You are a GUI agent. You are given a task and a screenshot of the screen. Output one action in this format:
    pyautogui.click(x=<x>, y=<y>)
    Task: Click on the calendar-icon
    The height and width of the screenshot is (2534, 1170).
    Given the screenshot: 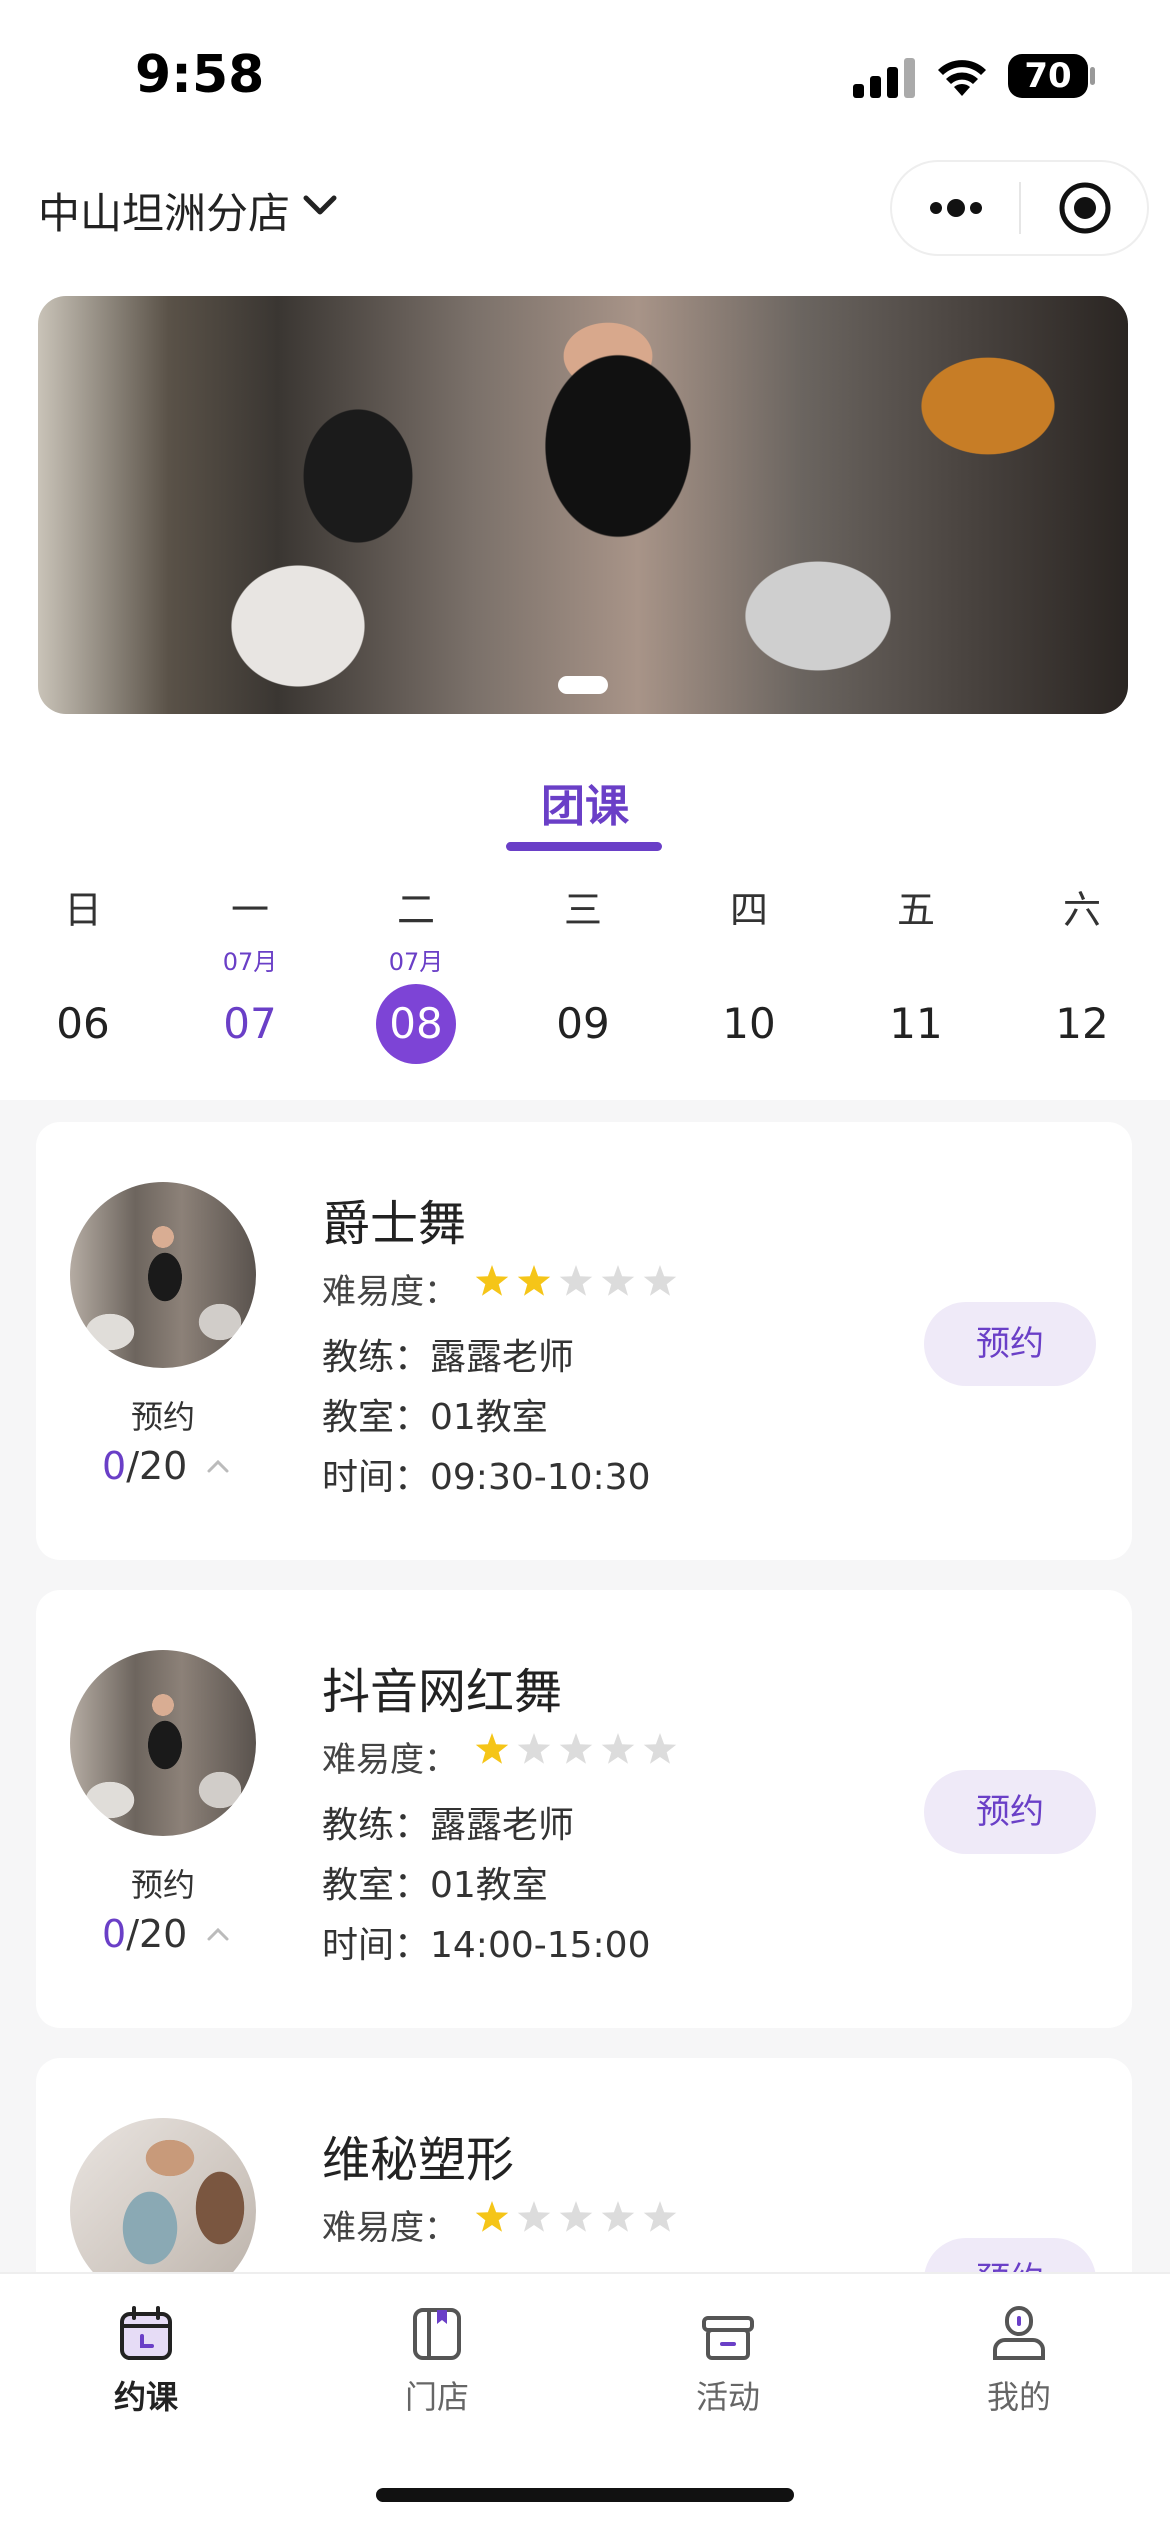 What is the action you would take?
    pyautogui.click(x=146, y=2333)
    